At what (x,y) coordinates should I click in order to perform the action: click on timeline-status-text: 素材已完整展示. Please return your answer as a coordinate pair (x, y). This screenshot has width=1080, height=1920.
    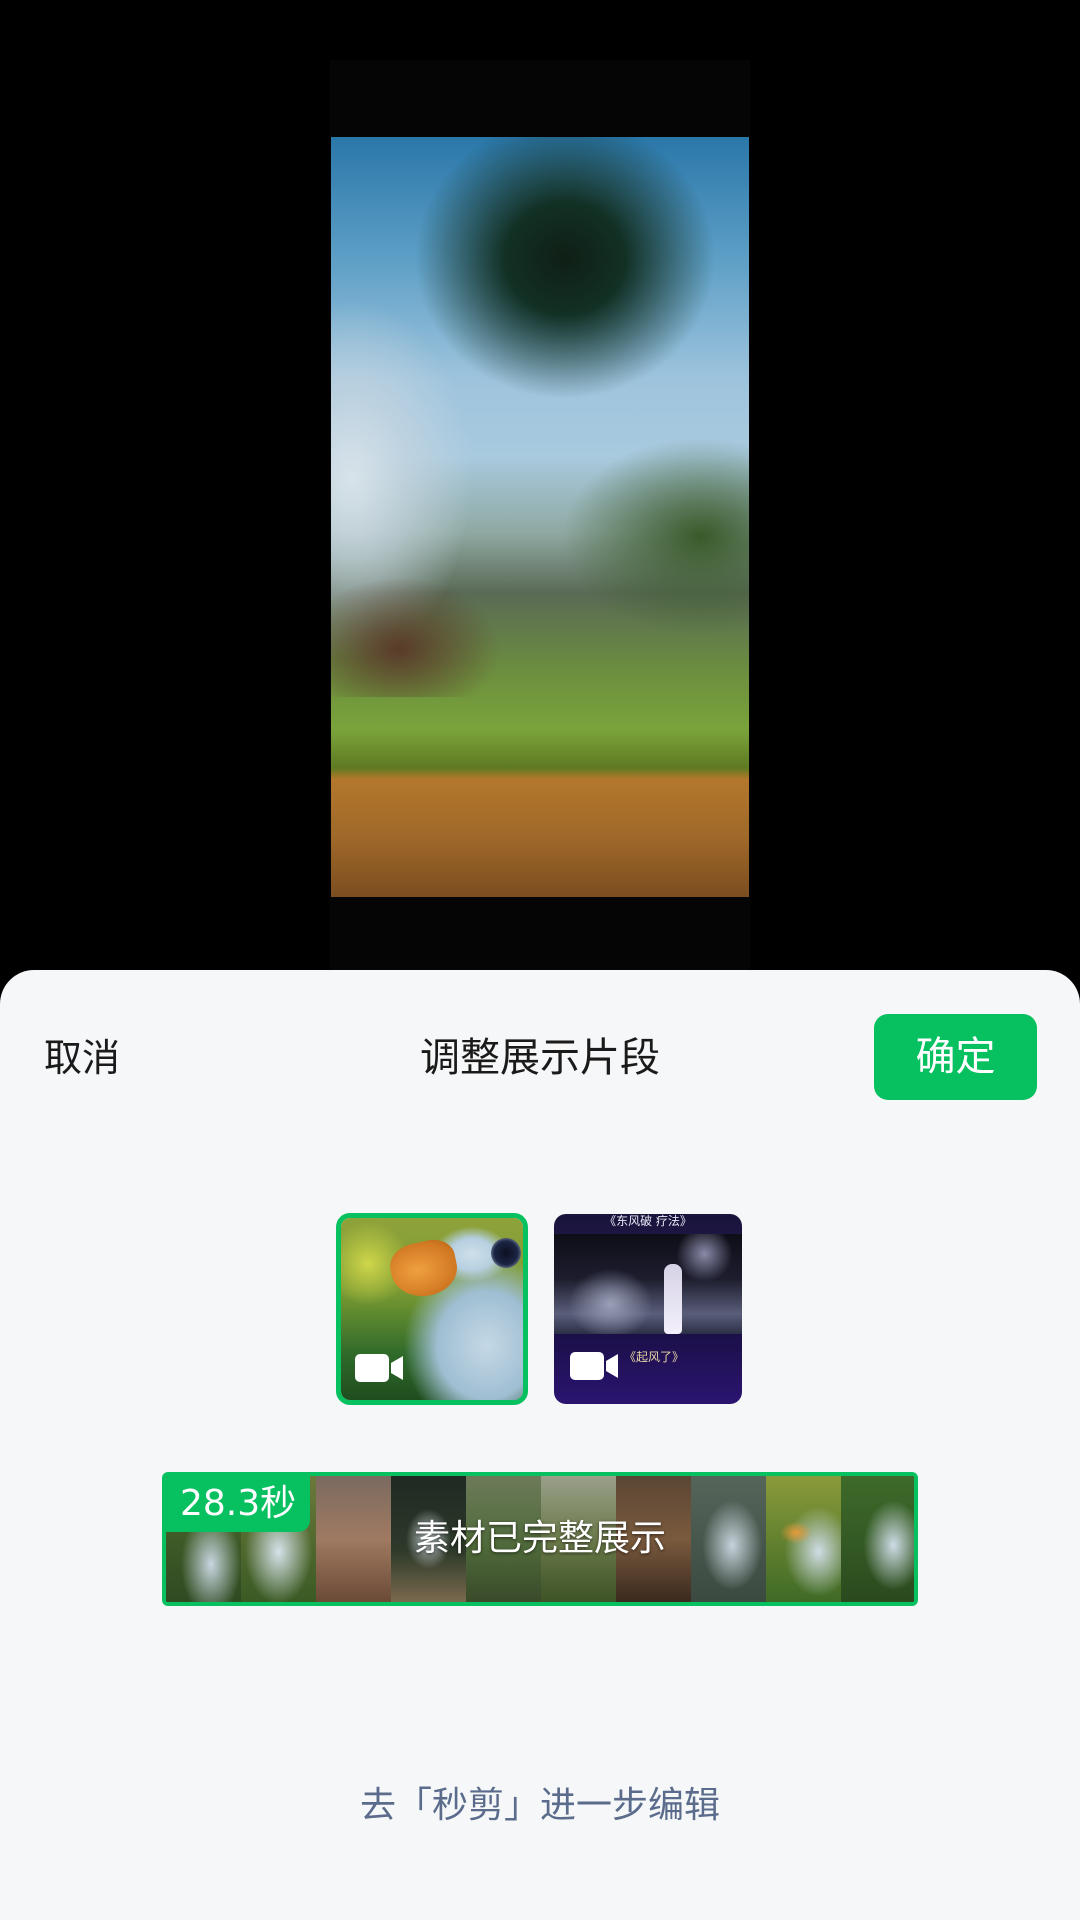
    Looking at the image, I should click on (539, 1538).